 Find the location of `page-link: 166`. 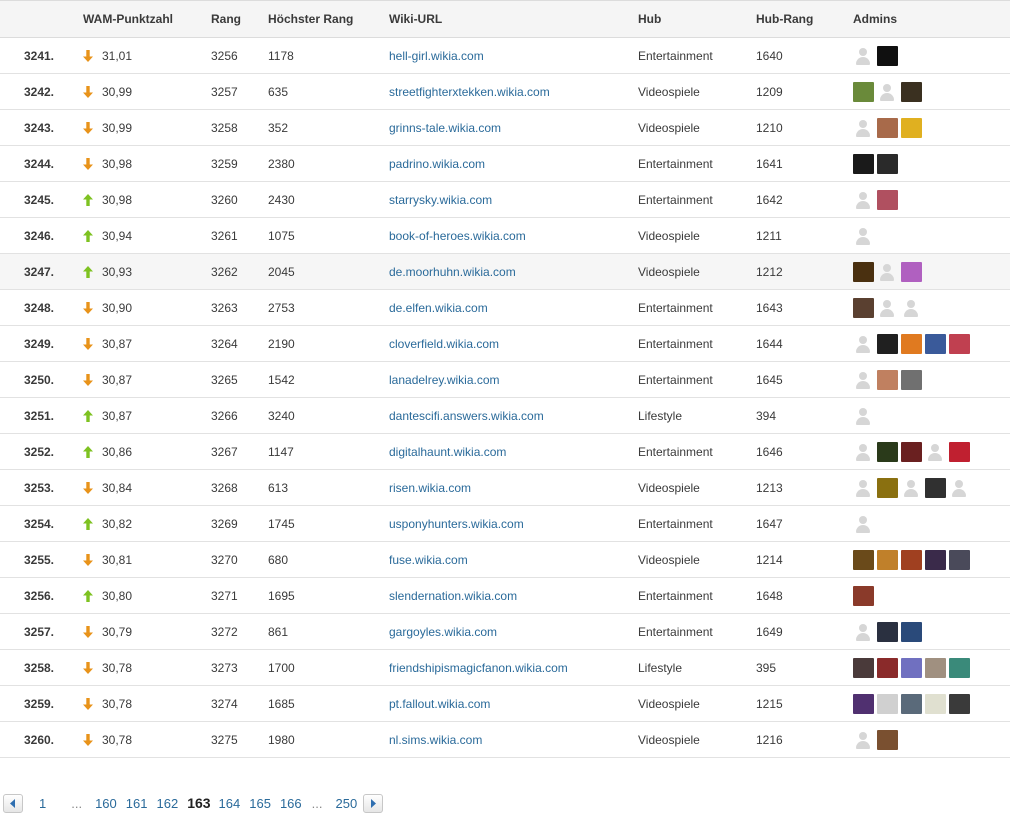

page-link: 166 is located at coordinates (291, 803).